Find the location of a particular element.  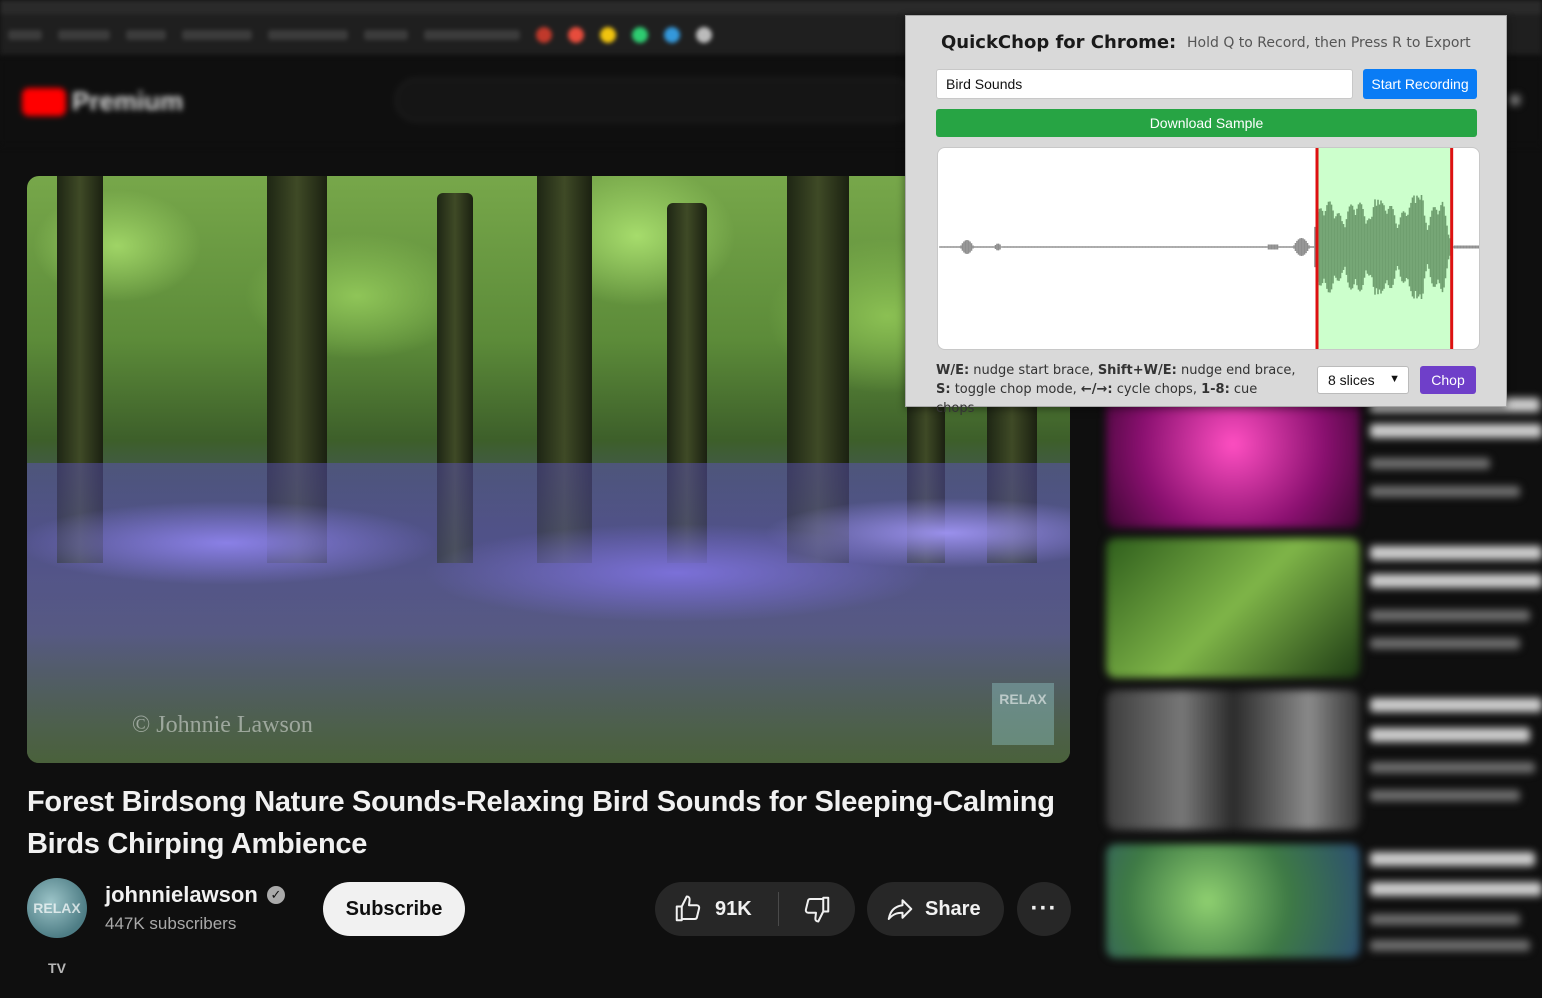

dislike-button is located at coordinates (817, 909).